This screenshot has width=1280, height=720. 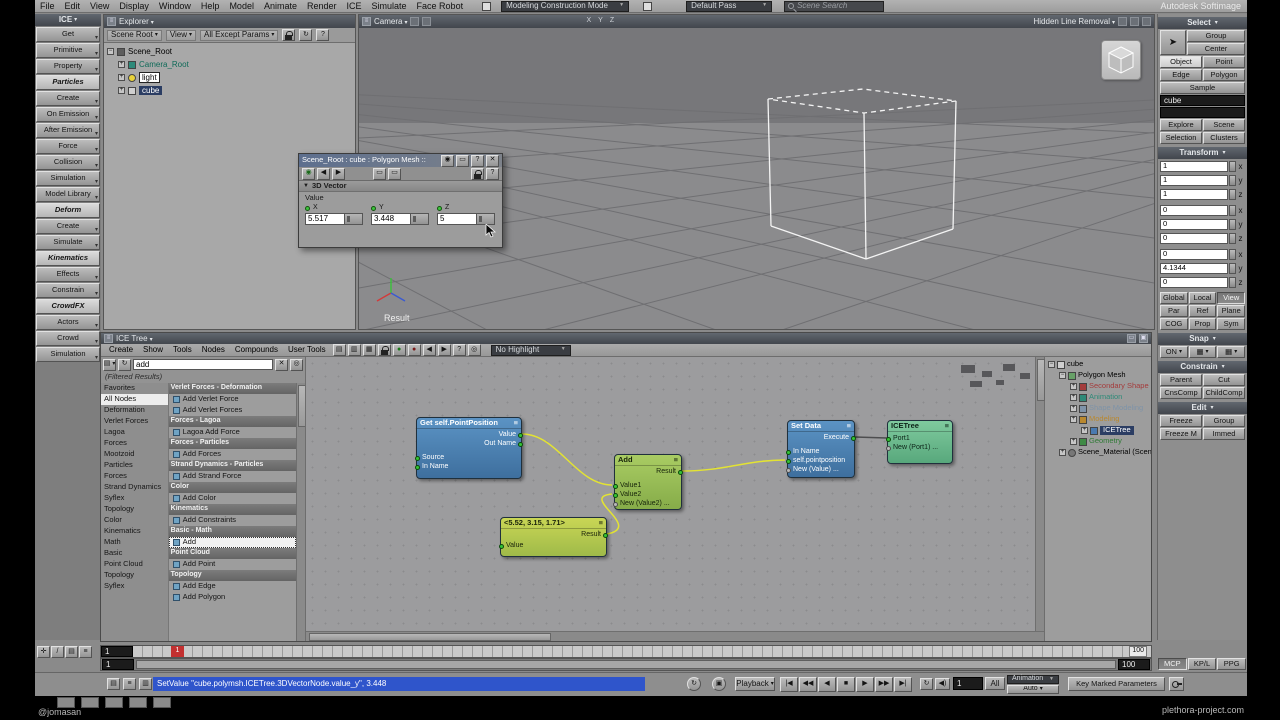 I want to click on axis-toggle-y: Y, so click(x=600, y=21).